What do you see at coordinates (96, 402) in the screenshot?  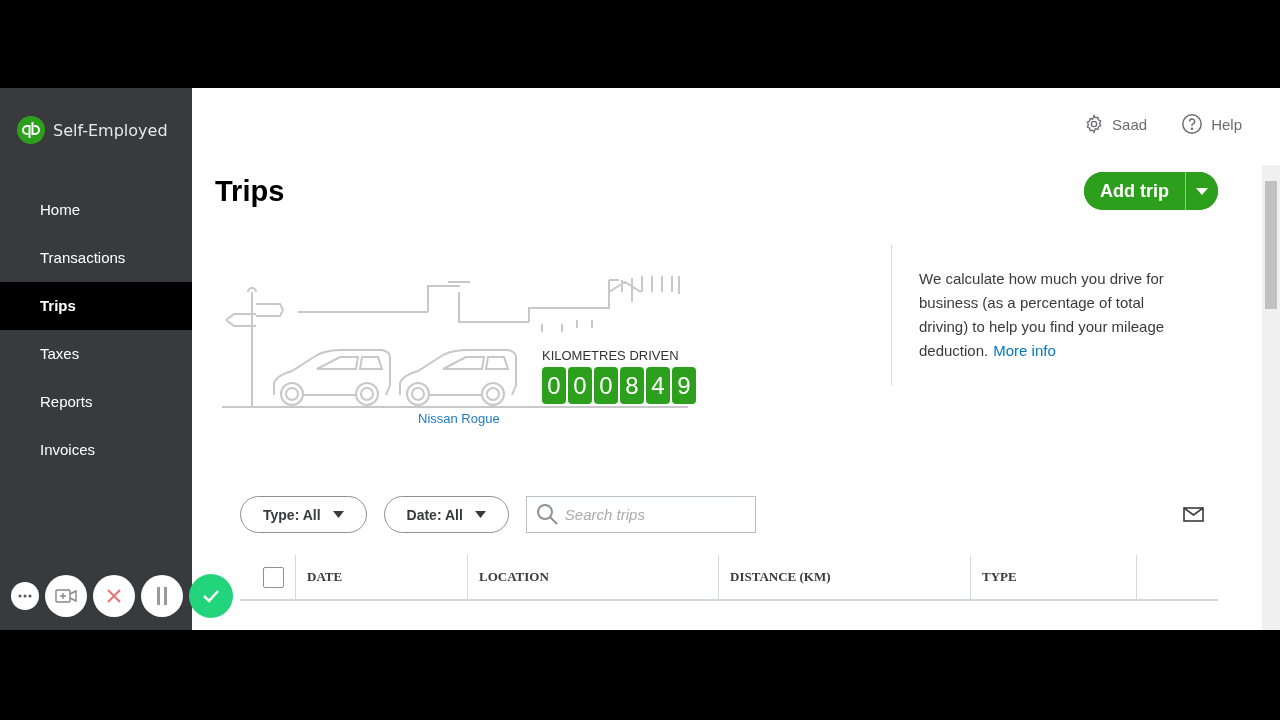 I see `nav-item: Reports` at bounding box center [96, 402].